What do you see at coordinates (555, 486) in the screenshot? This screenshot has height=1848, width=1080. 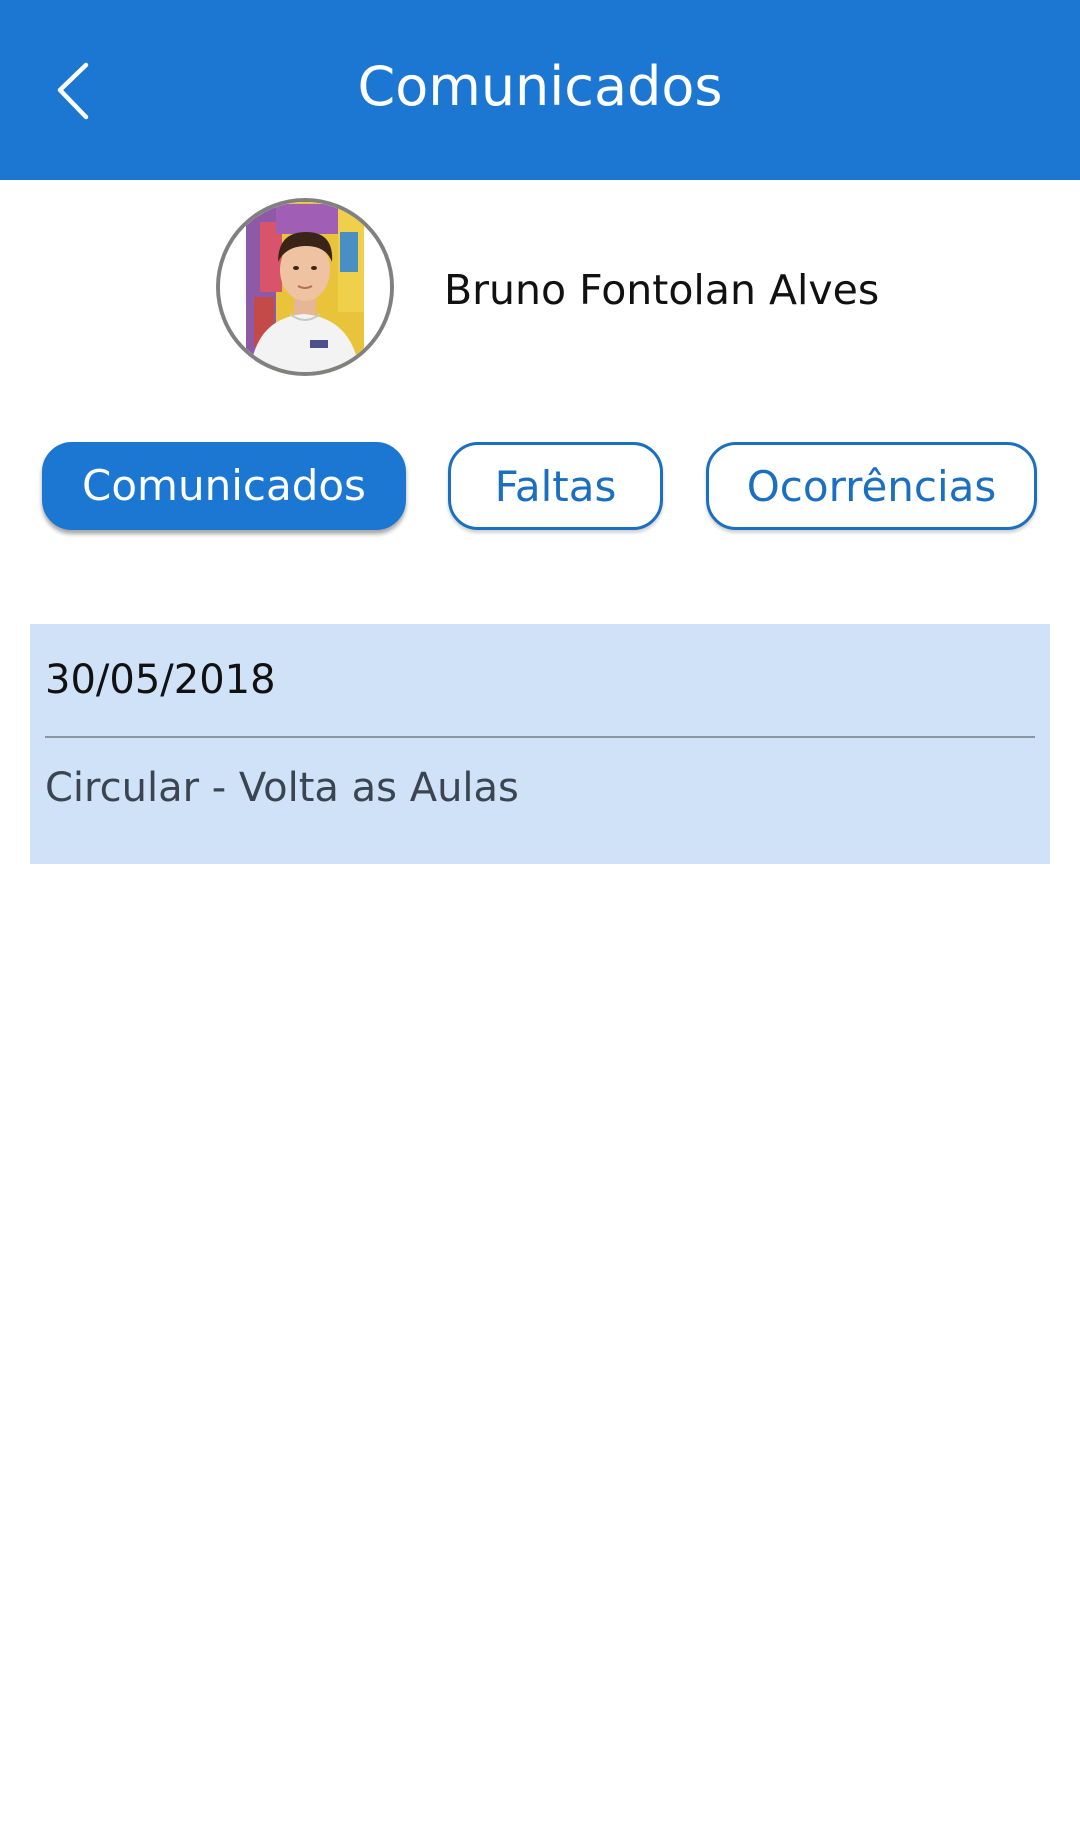 I see `tab-faltas: Faltas` at bounding box center [555, 486].